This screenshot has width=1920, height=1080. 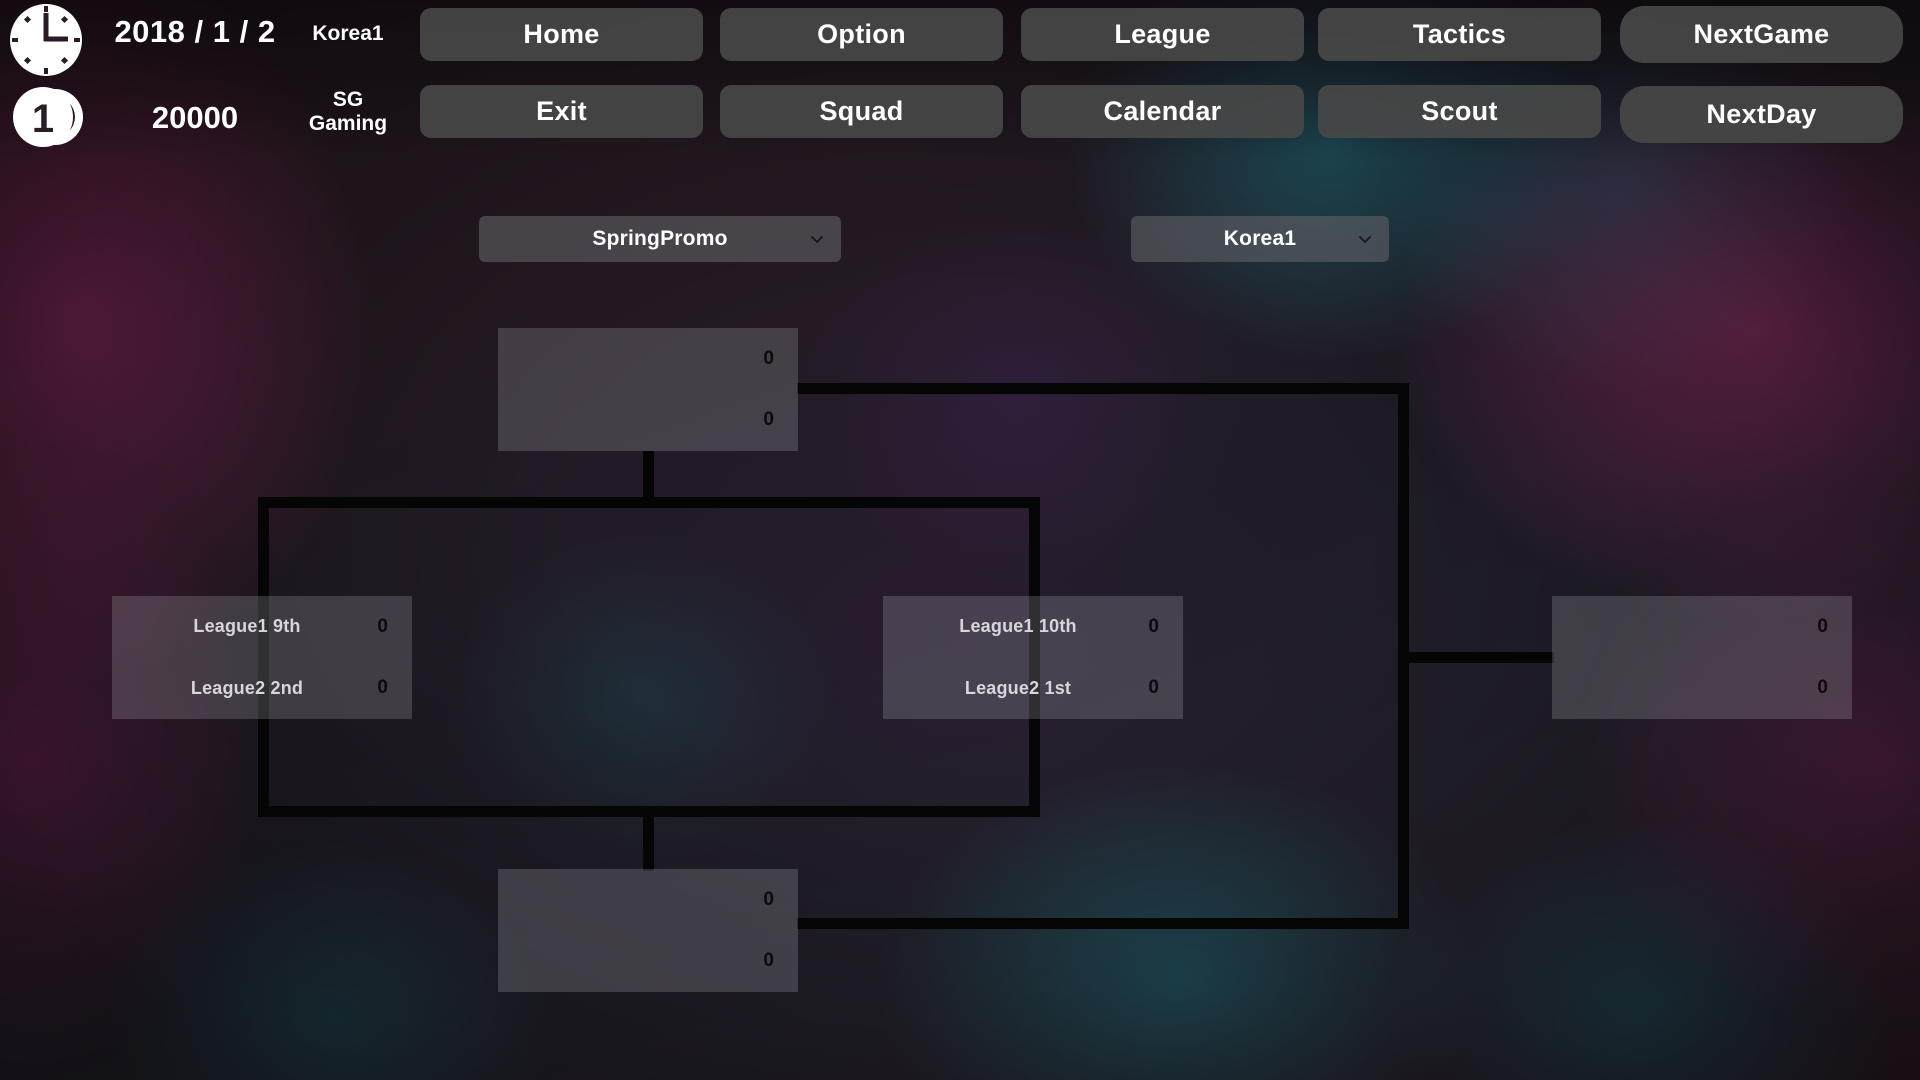 What do you see at coordinates (1761, 114) in the screenshot?
I see `nav-button-nextday: NextDay` at bounding box center [1761, 114].